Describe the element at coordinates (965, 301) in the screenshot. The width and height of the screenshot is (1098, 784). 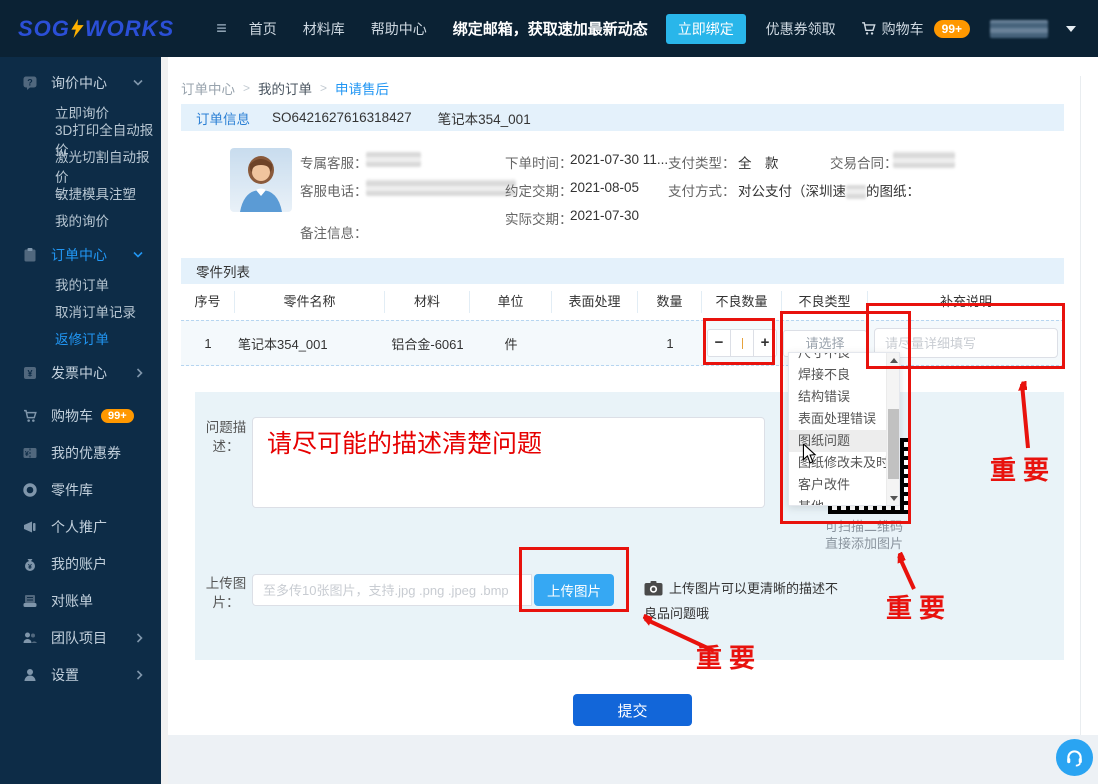
I see `col-supplement: 补充说明` at that location.